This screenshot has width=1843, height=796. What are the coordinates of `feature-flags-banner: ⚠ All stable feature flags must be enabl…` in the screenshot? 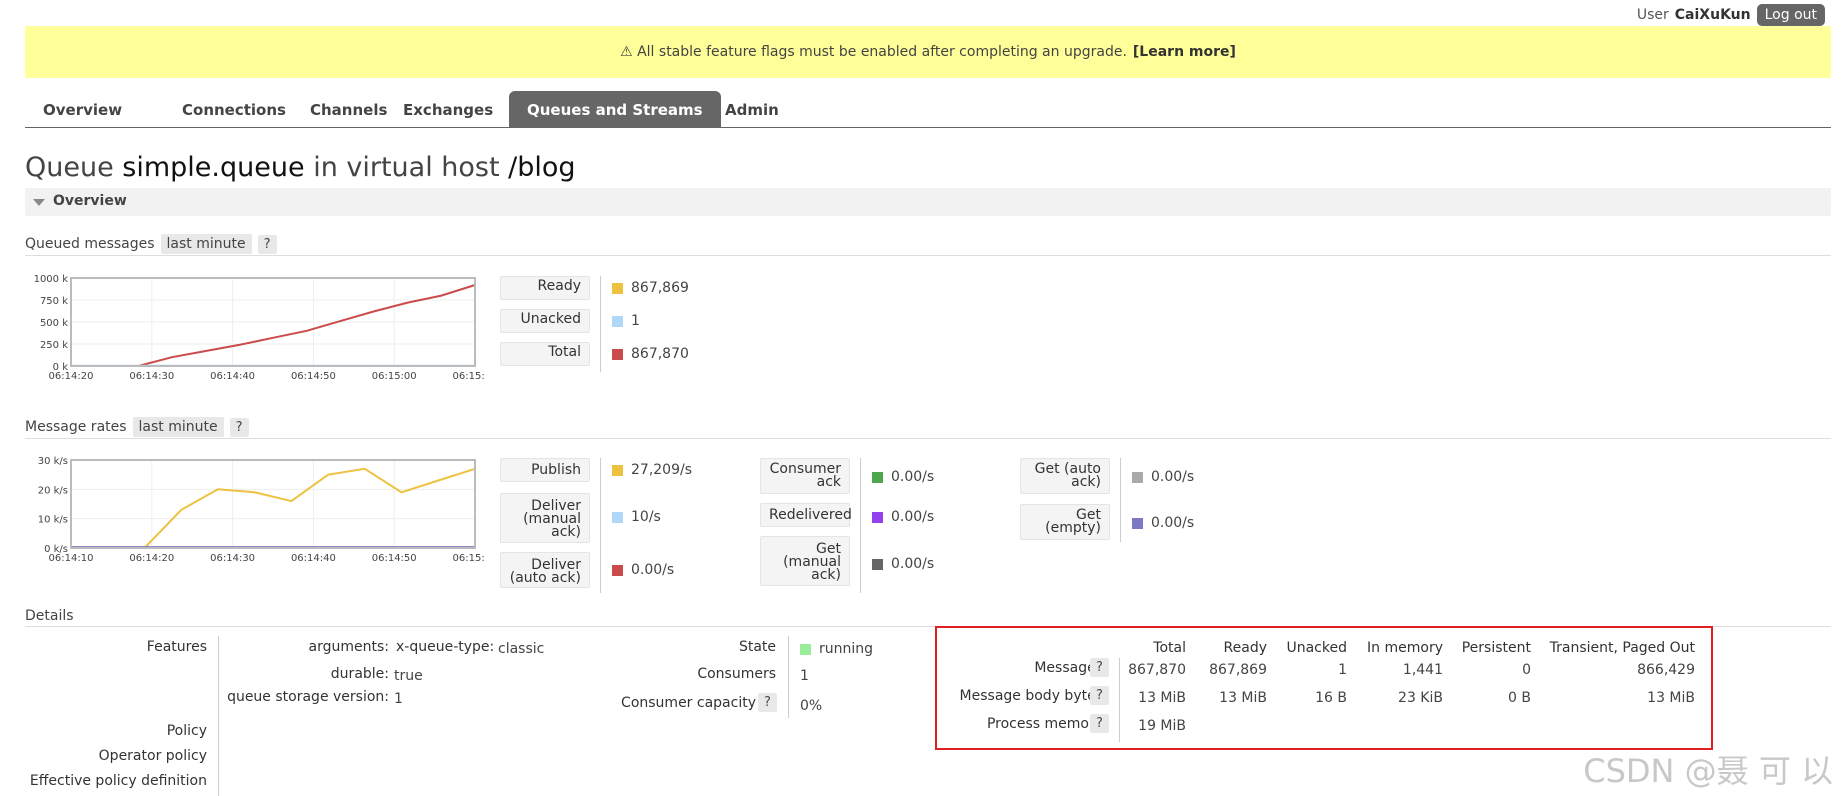 It's located at (928, 52).